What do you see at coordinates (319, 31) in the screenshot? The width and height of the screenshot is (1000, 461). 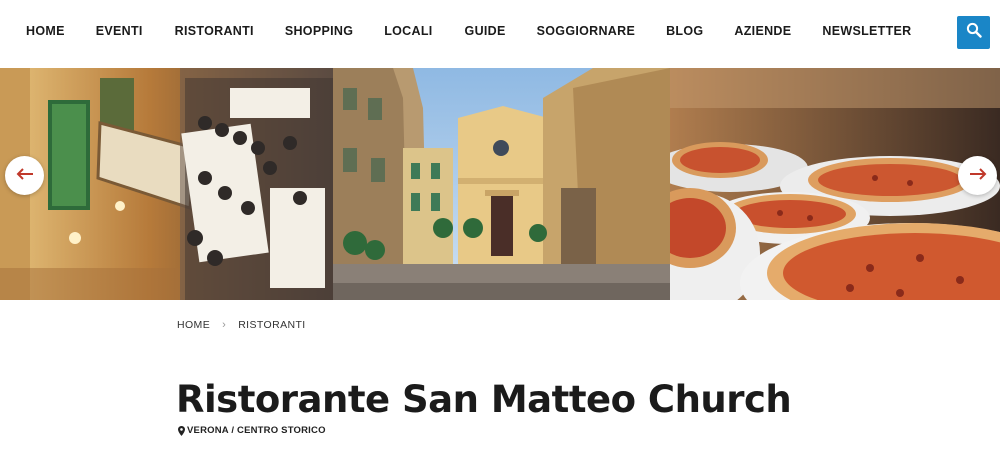 I see `nav-item-shopping: SHOPPING` at bounding box center [319, 31].